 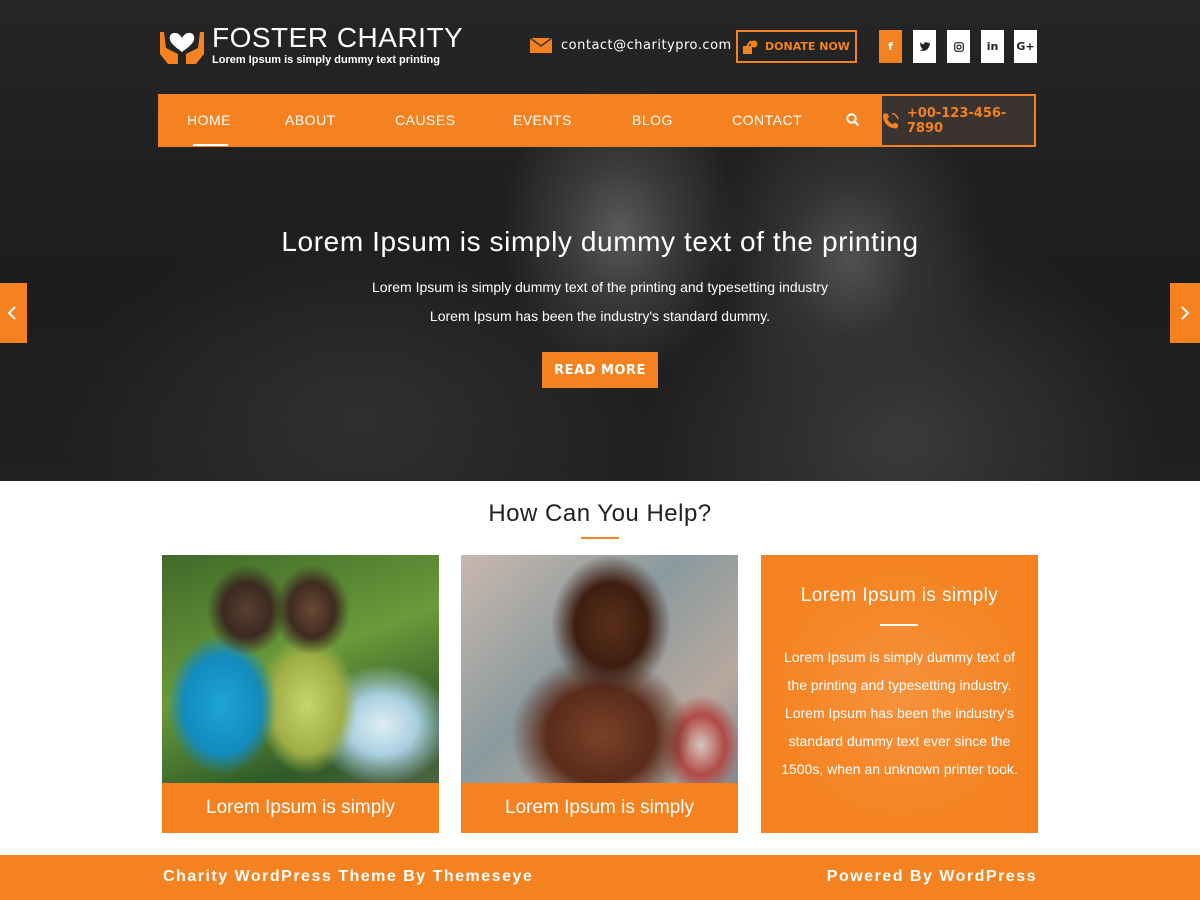 What do you see at coordinates (992, 46) in the screenshot?
I see `linkedin-icon: in` at bounding box center [992, 46].